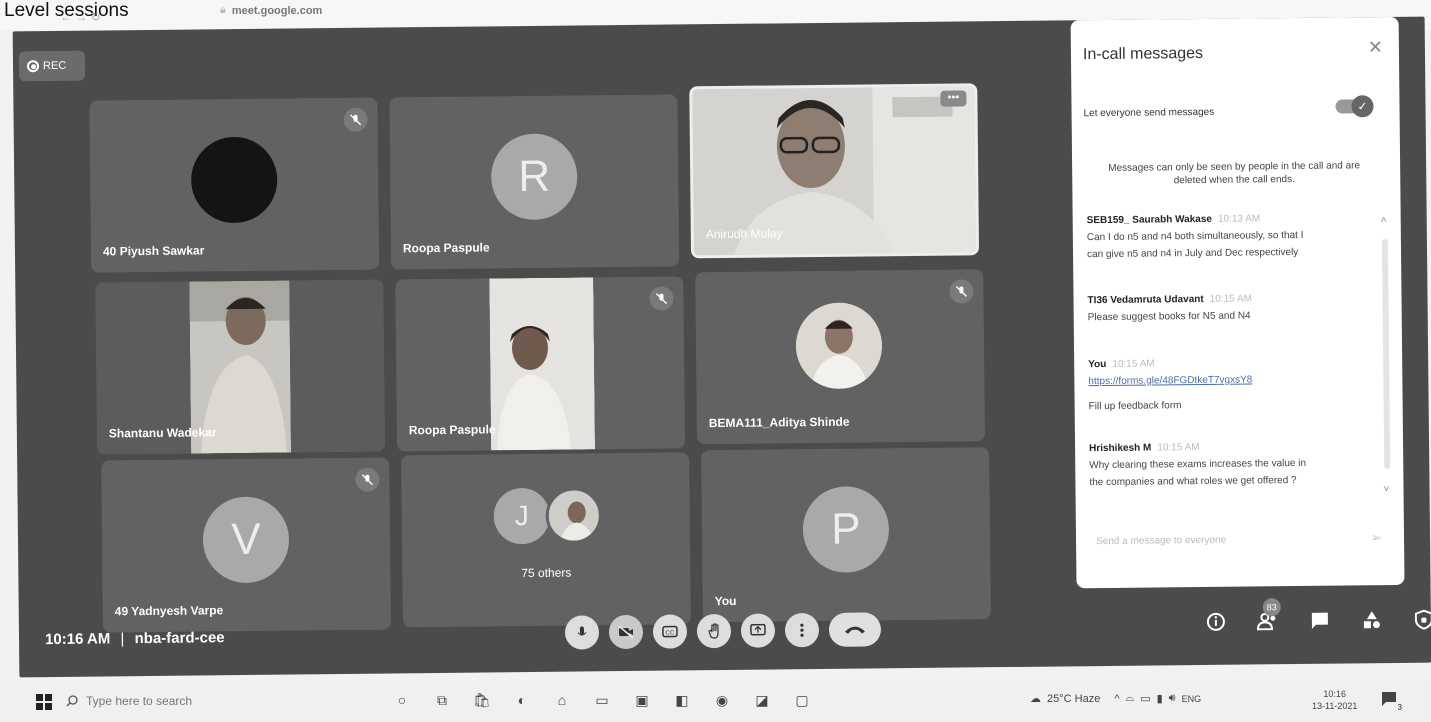 The image size is (1431, 722). What do you see at coordinates (54, 66) in the screenshot?
I see `rec-label: REC` at bounding box center [54, 66].